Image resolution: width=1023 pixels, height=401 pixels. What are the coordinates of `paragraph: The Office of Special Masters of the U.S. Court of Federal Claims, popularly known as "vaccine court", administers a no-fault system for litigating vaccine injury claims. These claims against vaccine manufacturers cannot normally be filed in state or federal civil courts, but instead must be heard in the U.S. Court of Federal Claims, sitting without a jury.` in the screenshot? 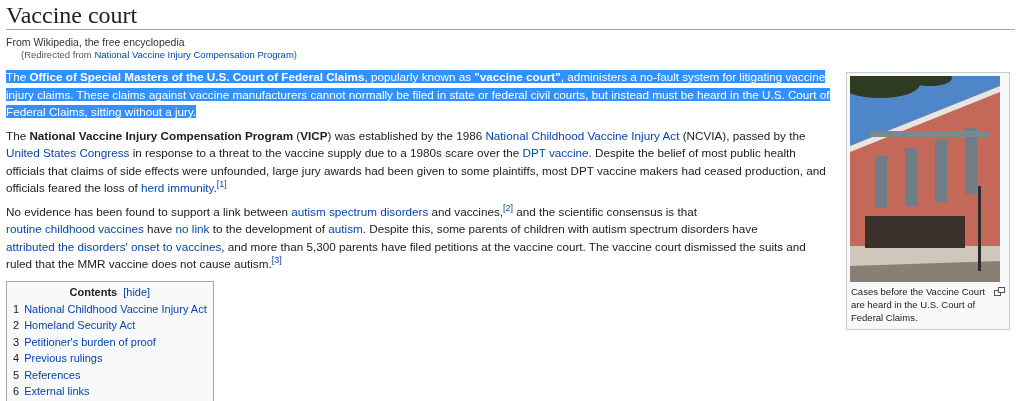 It's located at (418, 94).